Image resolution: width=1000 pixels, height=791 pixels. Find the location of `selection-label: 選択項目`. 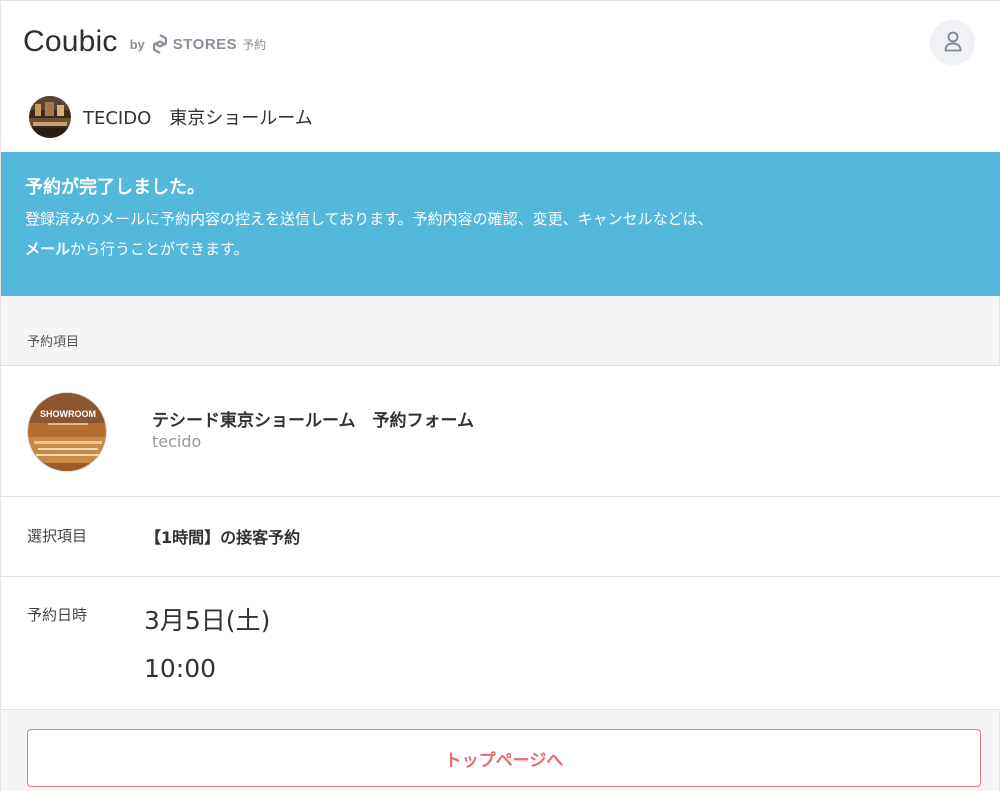

selection-label: 選択項目 is located at coordinates (57, 536).